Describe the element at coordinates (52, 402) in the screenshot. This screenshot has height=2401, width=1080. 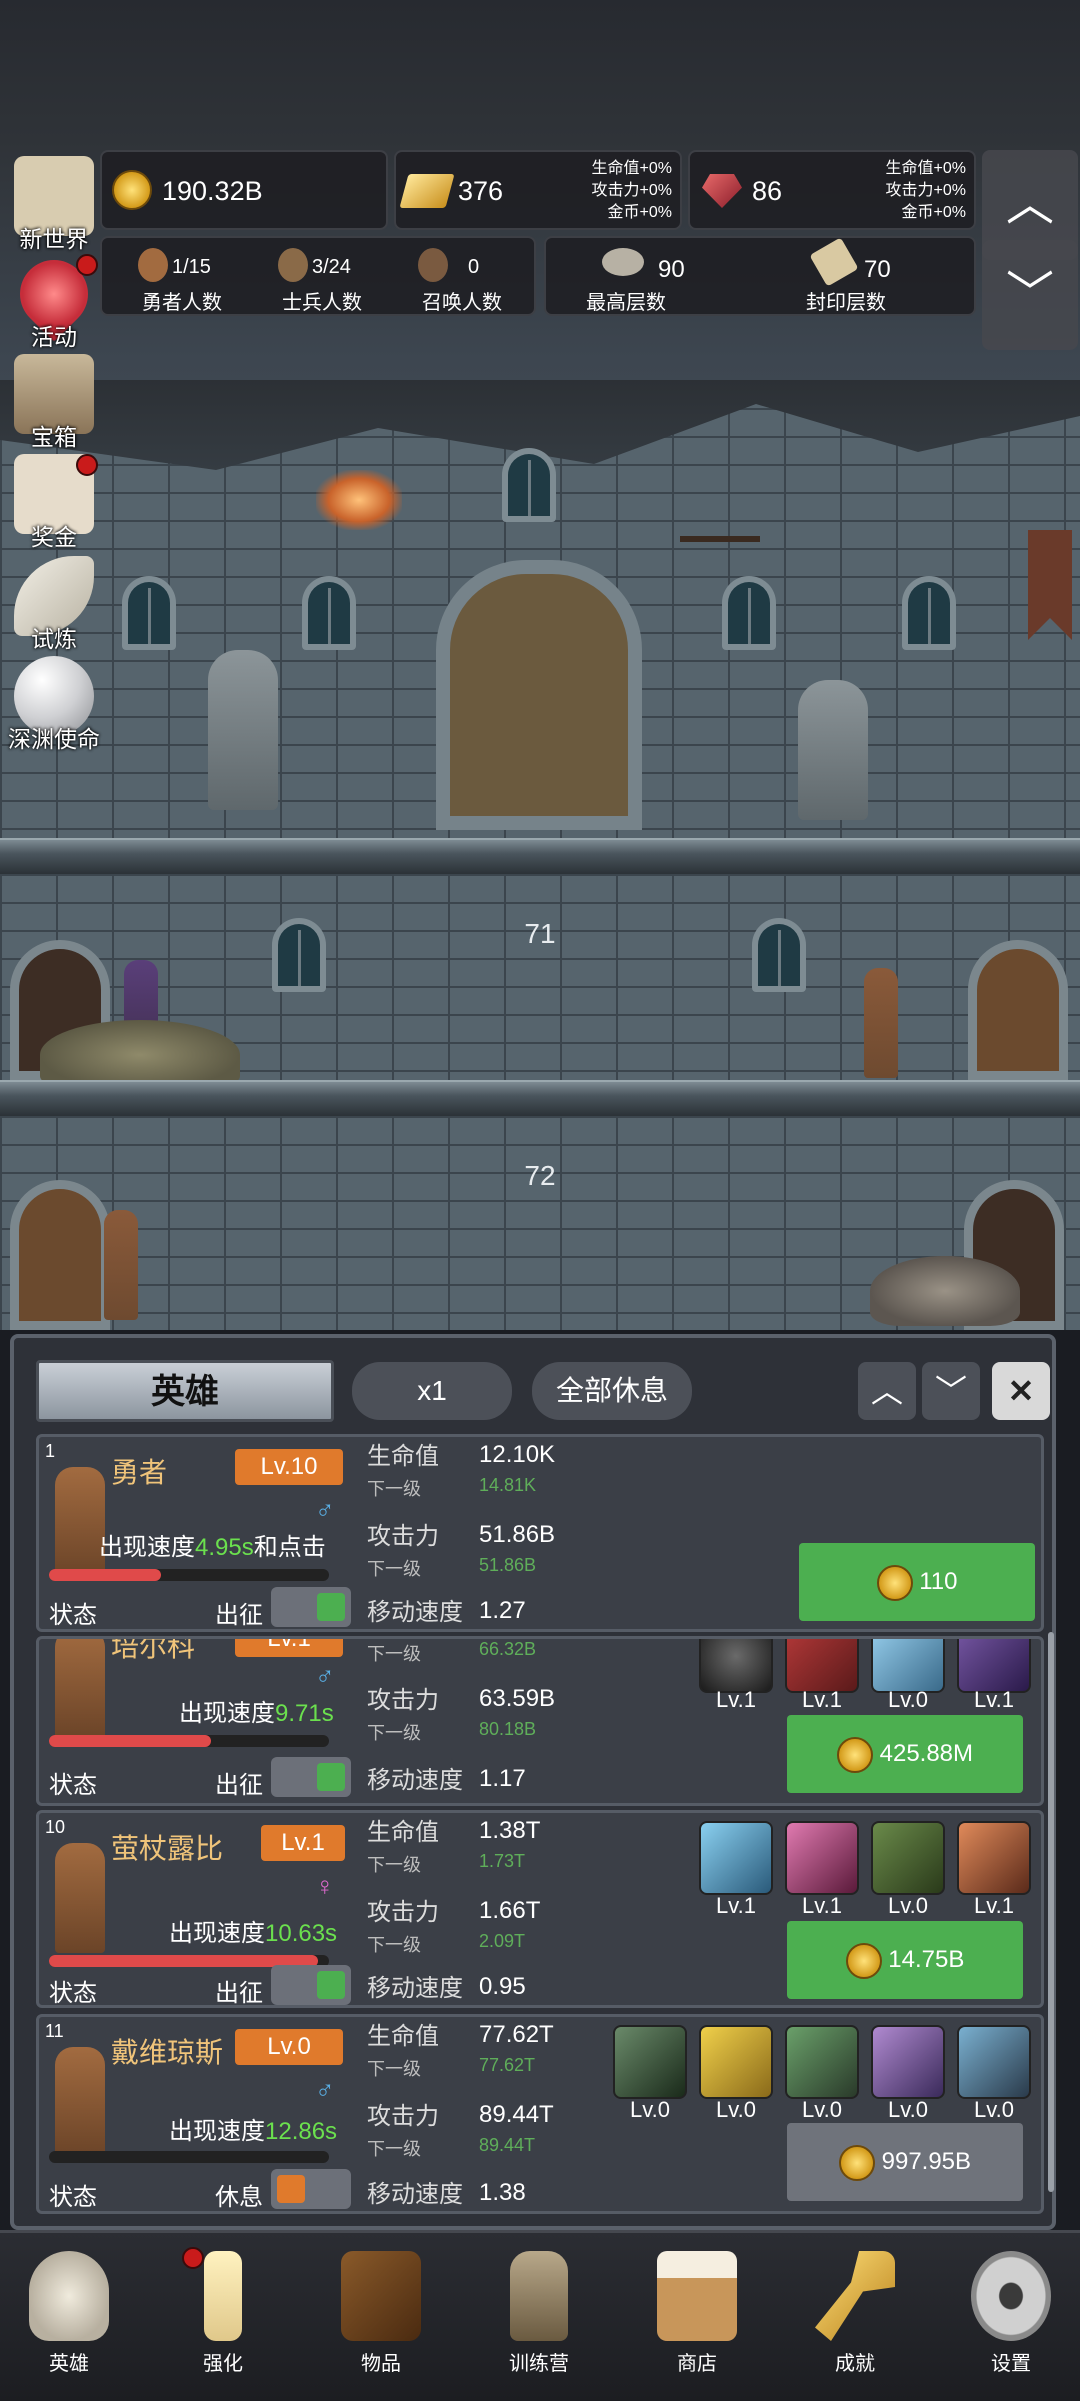
I see `side-chest: 宝箱` at that location.